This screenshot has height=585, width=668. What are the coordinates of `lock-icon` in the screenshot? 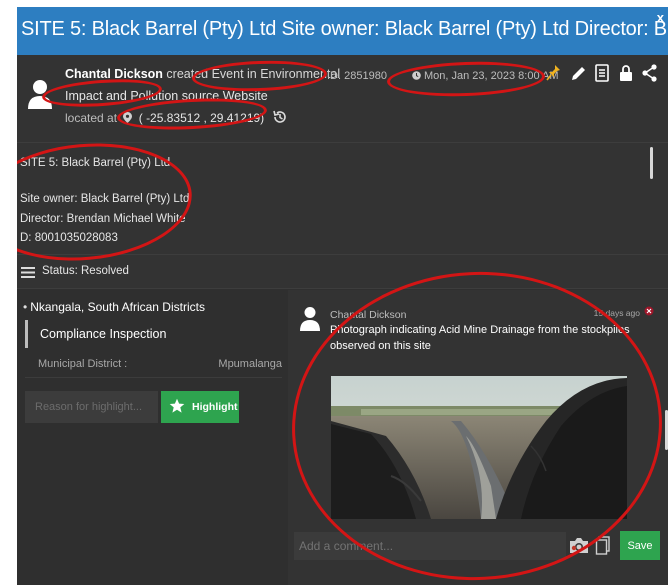 It's located at (626, 73).